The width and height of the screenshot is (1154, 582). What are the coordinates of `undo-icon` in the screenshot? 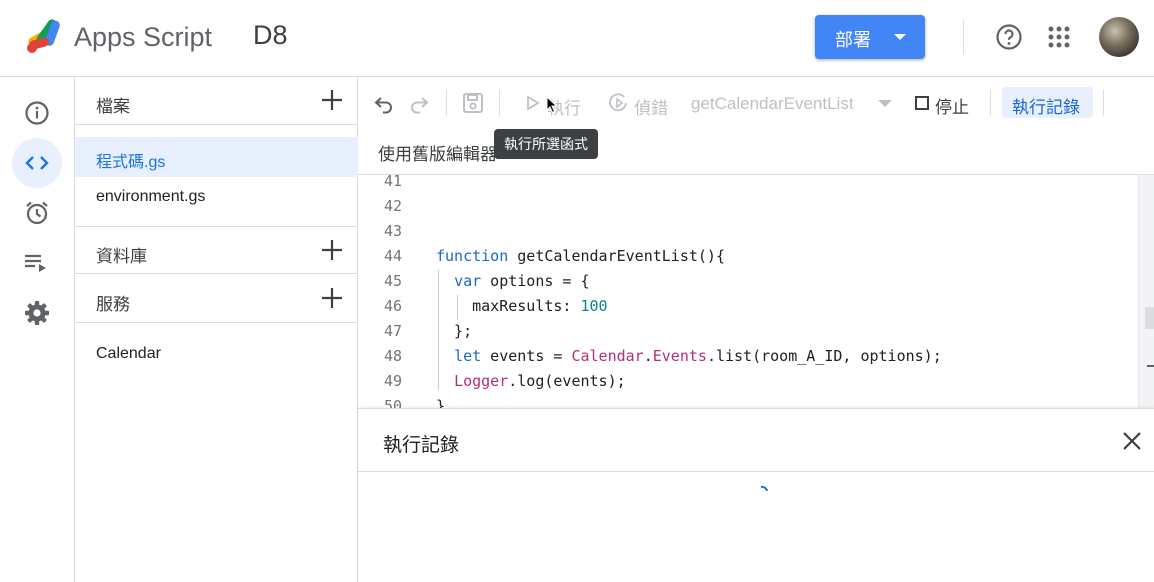 It's located at (384, 103).